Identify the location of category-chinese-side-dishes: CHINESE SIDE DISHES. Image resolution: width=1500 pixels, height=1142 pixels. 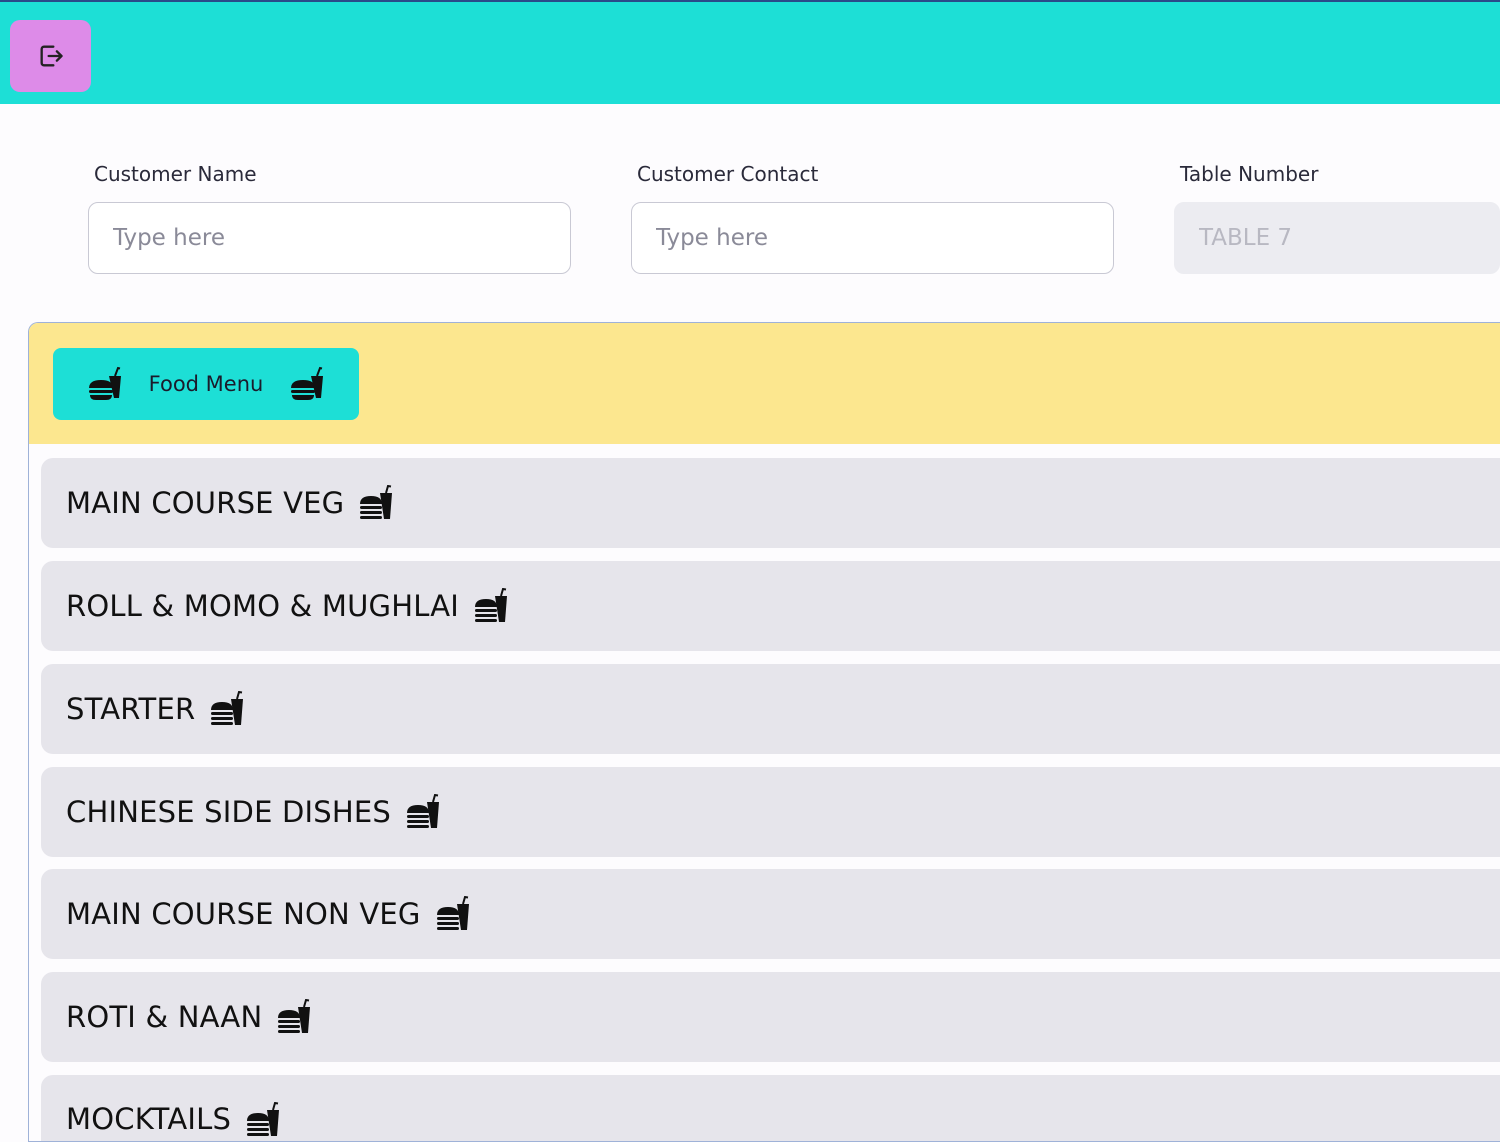
(770, 812).